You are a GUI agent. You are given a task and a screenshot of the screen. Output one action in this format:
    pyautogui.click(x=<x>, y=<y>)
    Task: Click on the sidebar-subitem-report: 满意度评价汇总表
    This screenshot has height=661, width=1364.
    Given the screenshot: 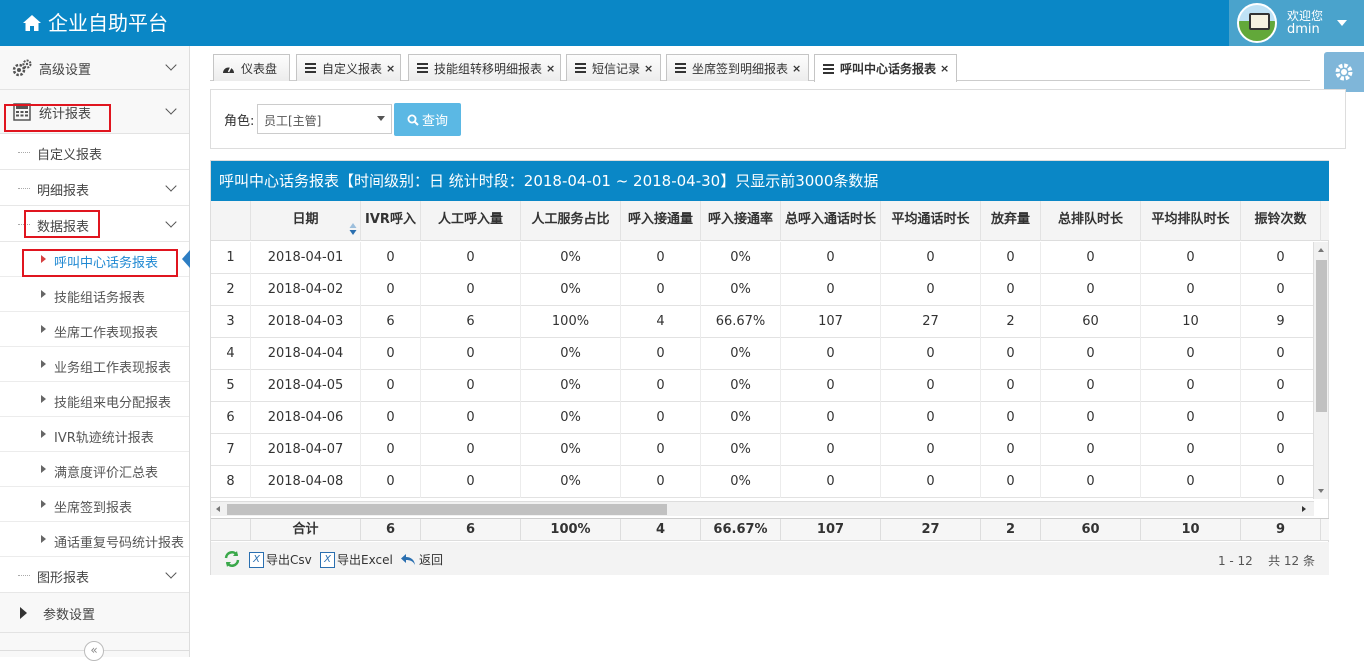 What is the action you would take?
    pyautogui.click(x=94, y=469)
    